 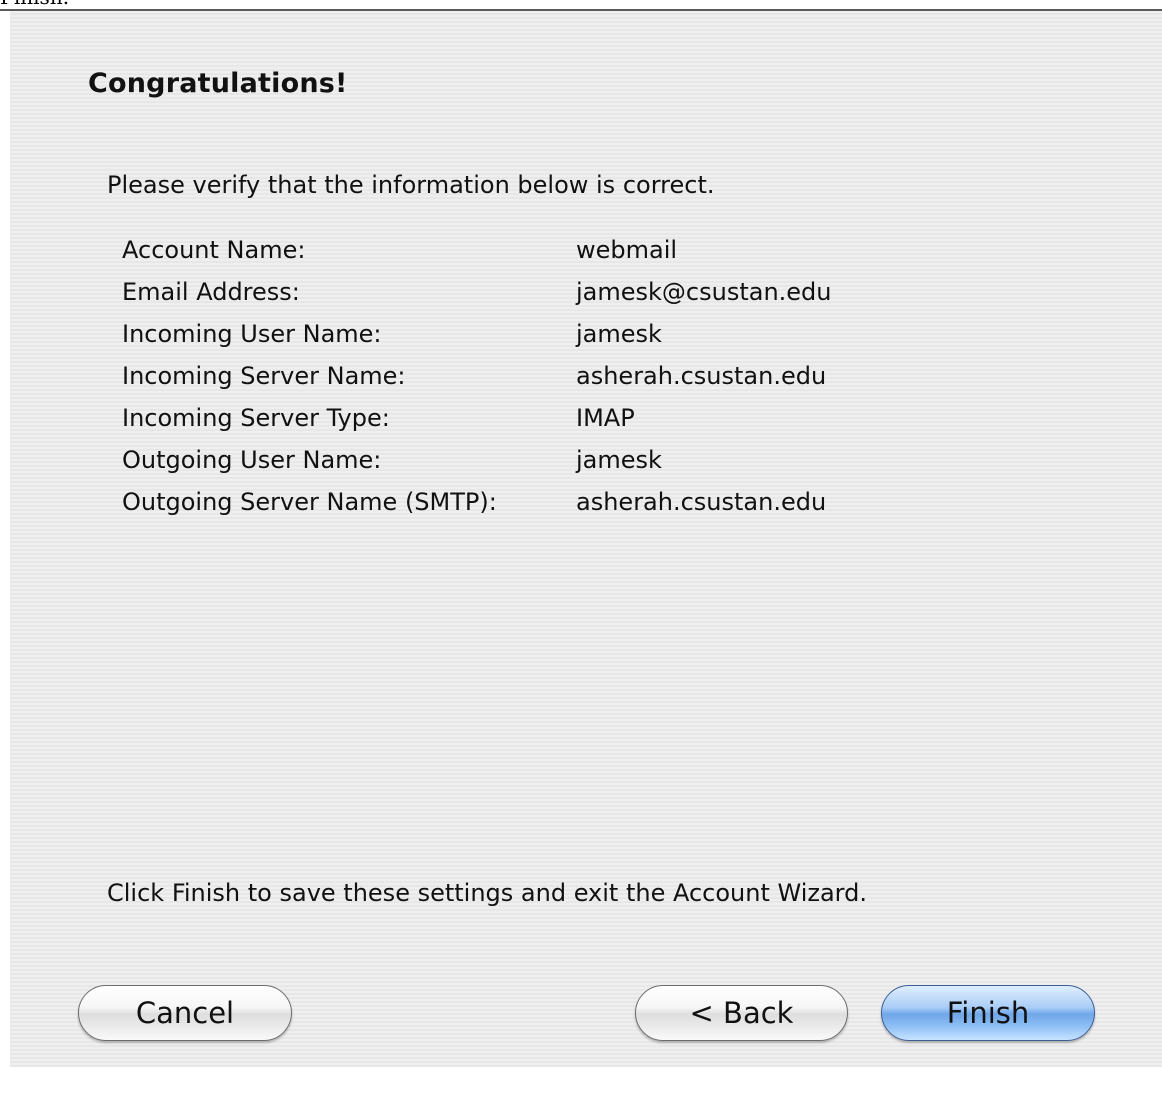 What do you see at coordinates (34, 4) in the screenshot?
I see `caption-text: Finish.` at bounding box center [34, 4].